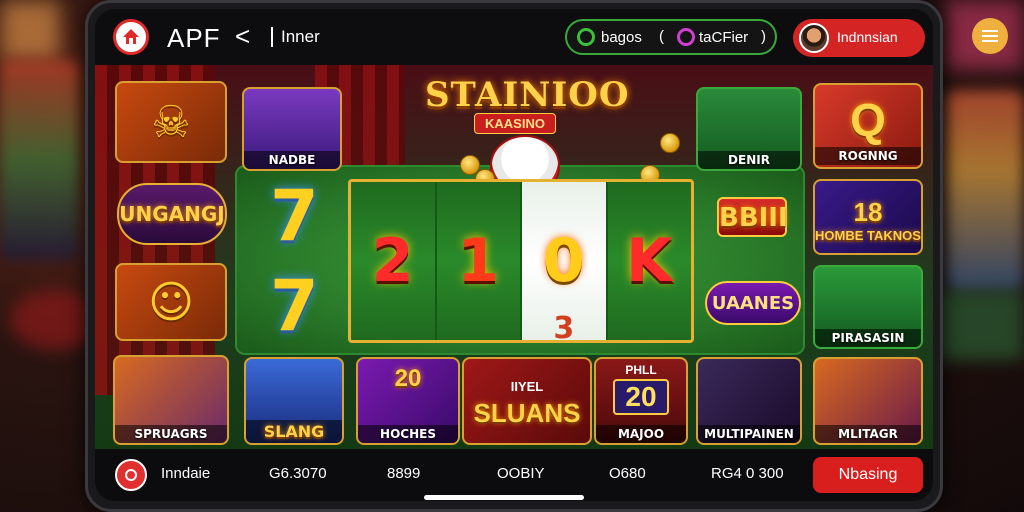  Describe the element at coordinates (641, 370) in the screenshot. I see `tile-top-text: PHLL` at that location.